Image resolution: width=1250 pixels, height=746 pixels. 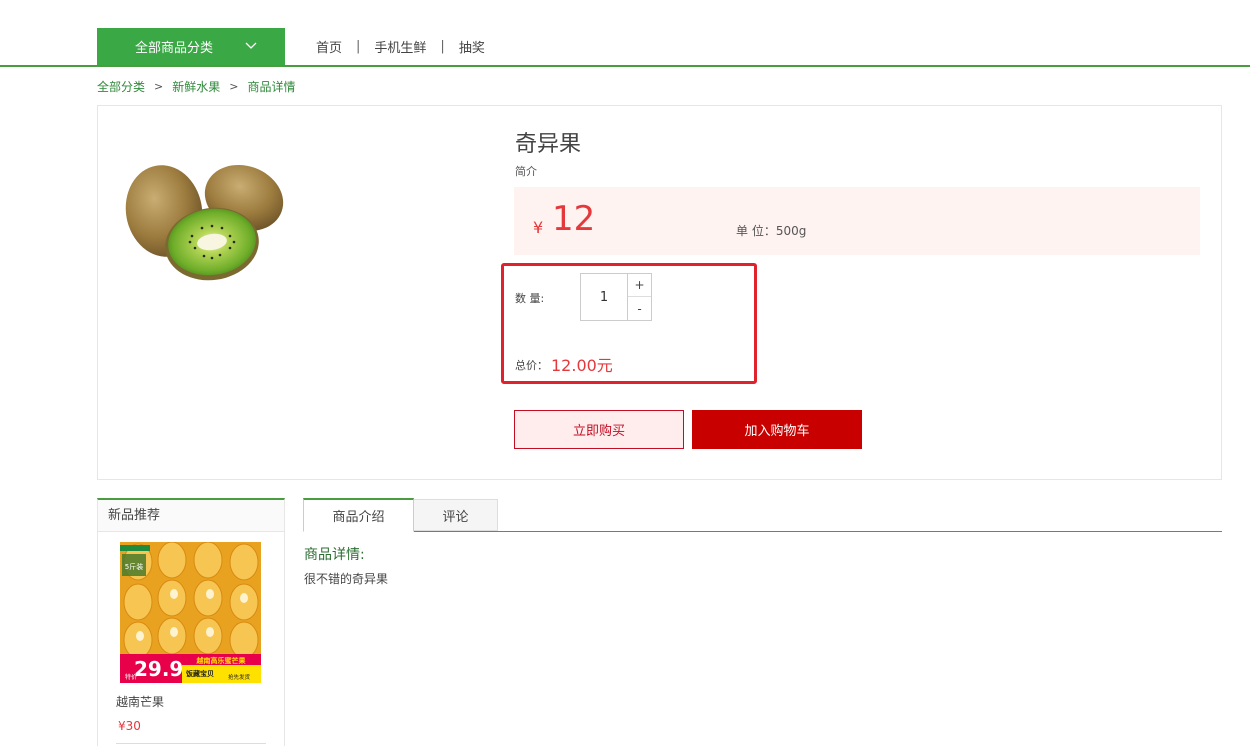 I want to click on breadcrumb: 全部分类 > 新鲜水果 > 商品详情, so click(x=196, y=86).